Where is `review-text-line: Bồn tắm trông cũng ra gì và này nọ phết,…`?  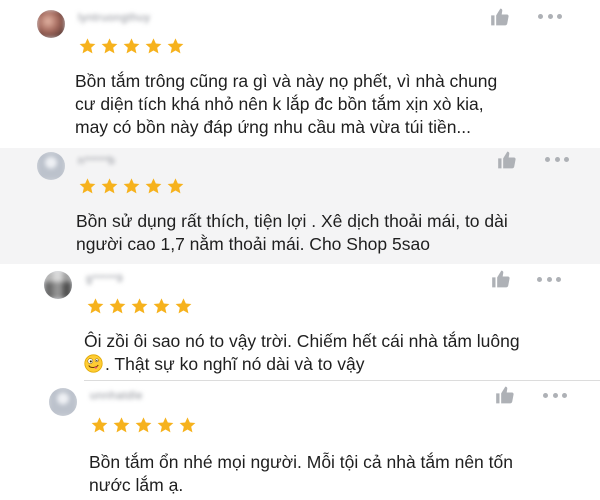 review-text-line: Bồn tắm trông cũng ra gì và này nọ phết,… is located at coordinates (286, 81).